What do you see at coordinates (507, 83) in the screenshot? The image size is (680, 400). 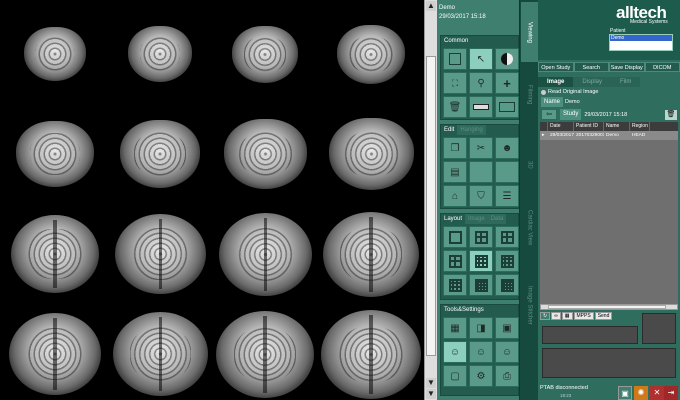 I see `pan-button: +` at bounding box center [507, 83].